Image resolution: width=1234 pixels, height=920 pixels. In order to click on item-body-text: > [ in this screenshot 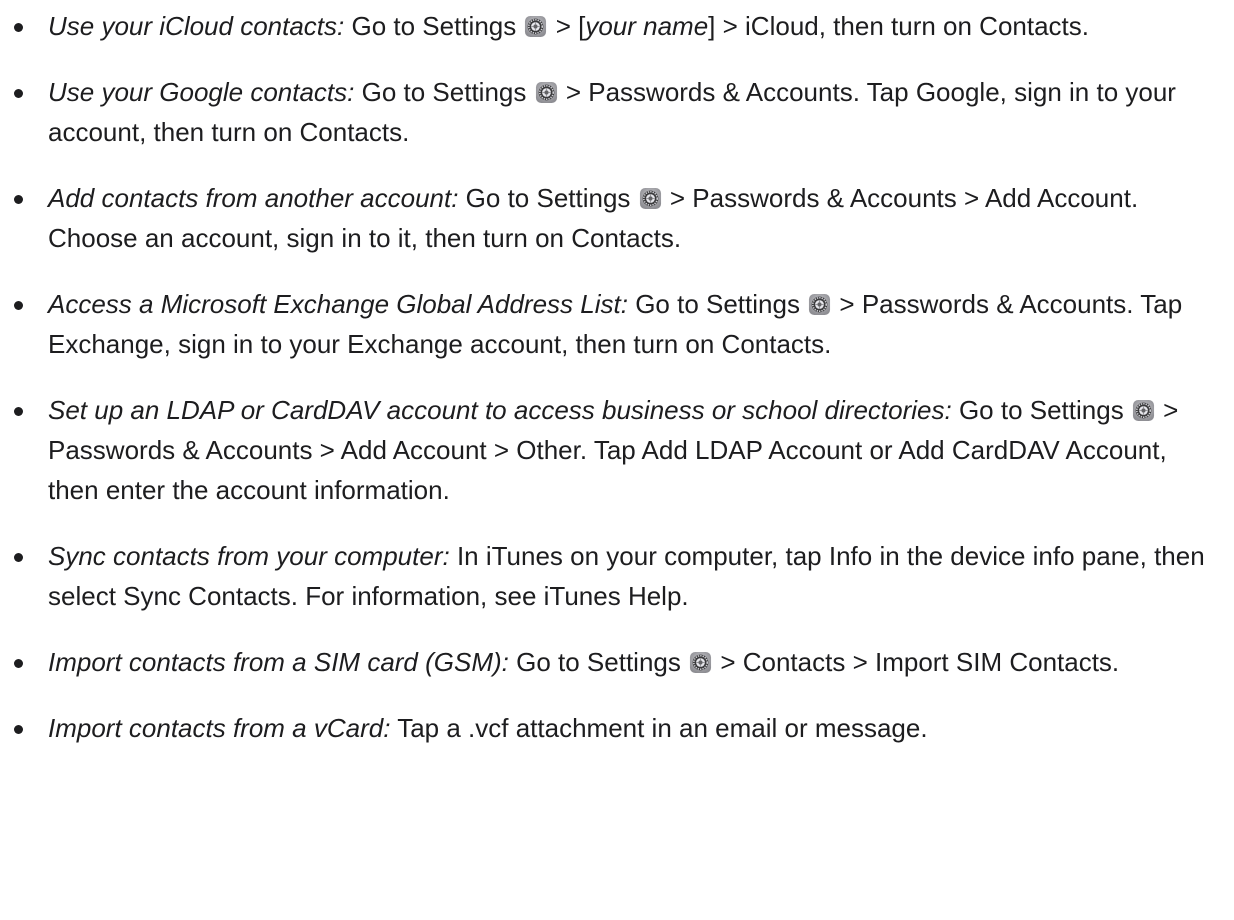, I will do `click(567, 26)`.